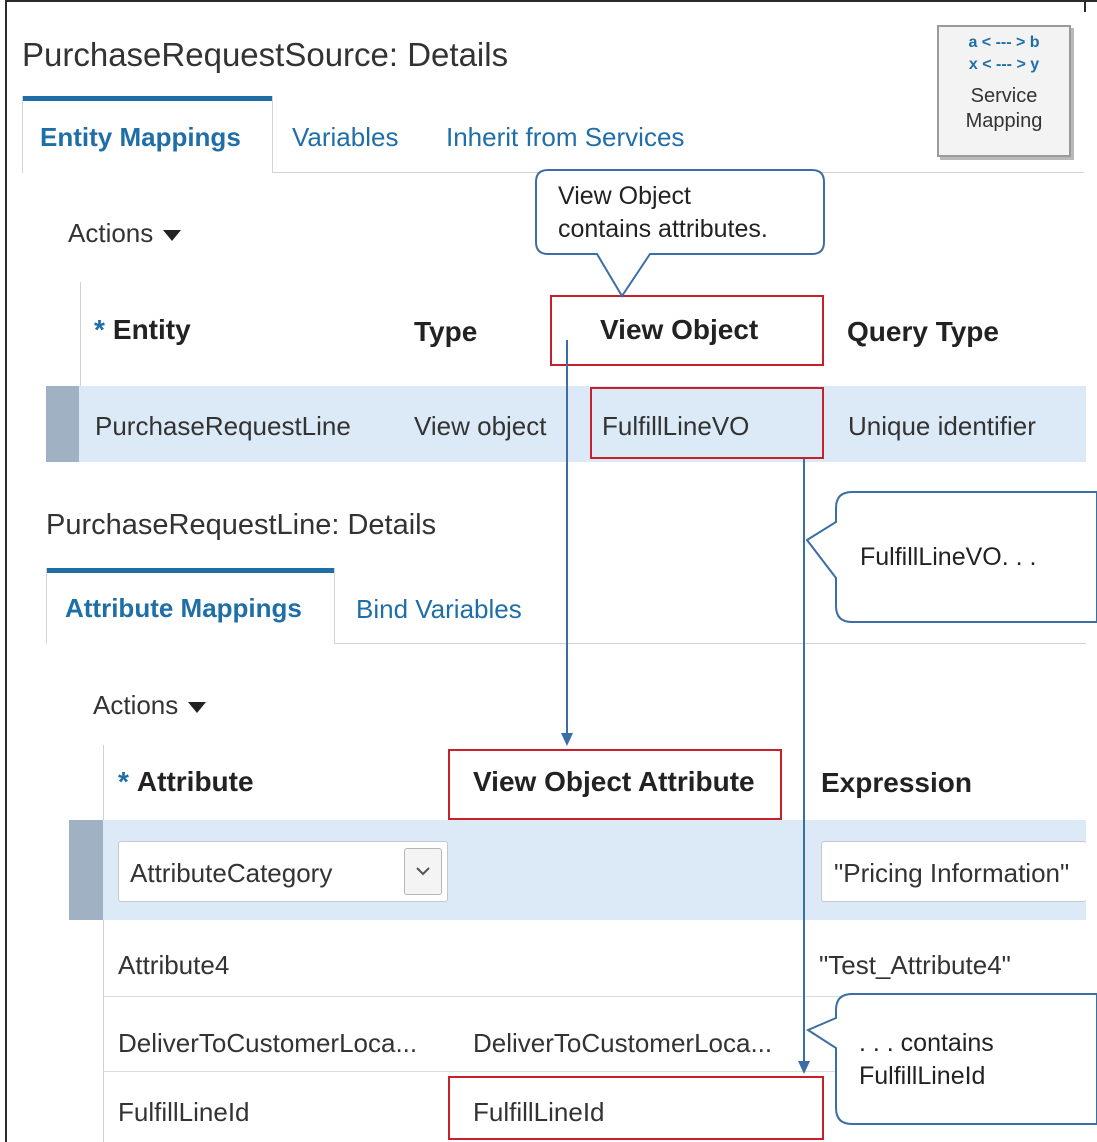  I want to click on callout-view-object-line-2: contains attributes., so click(663, 229).